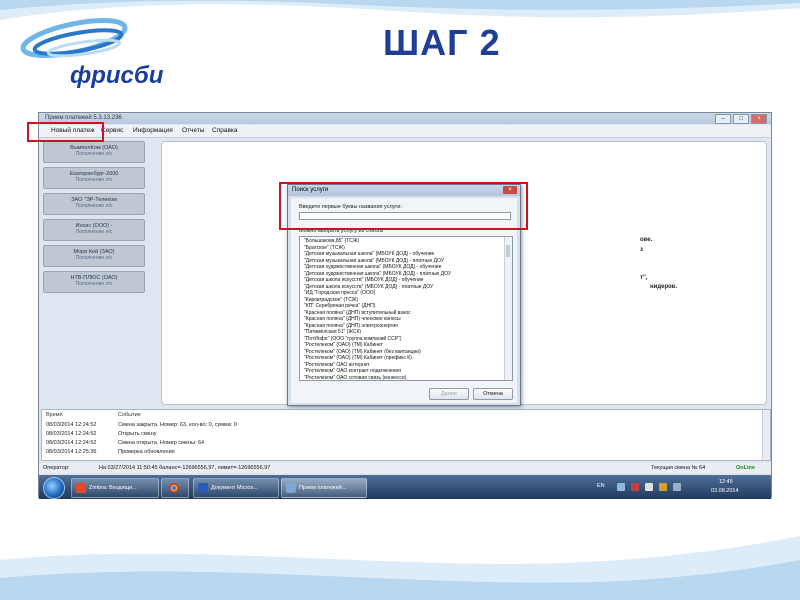  Describe the element at coordinates (225, 131) in the screenshot. I see `menu-help: Справка` at that location.